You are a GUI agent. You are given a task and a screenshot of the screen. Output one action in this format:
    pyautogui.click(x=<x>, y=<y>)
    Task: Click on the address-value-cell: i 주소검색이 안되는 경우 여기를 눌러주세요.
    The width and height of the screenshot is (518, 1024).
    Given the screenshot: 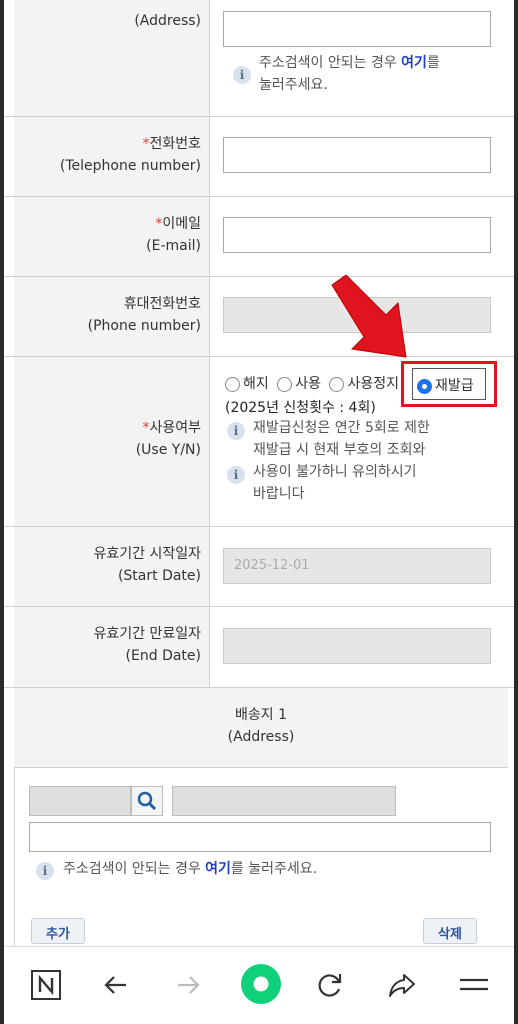 What is the action you would take?
    pyautogui.click(x=362, y=58)
    